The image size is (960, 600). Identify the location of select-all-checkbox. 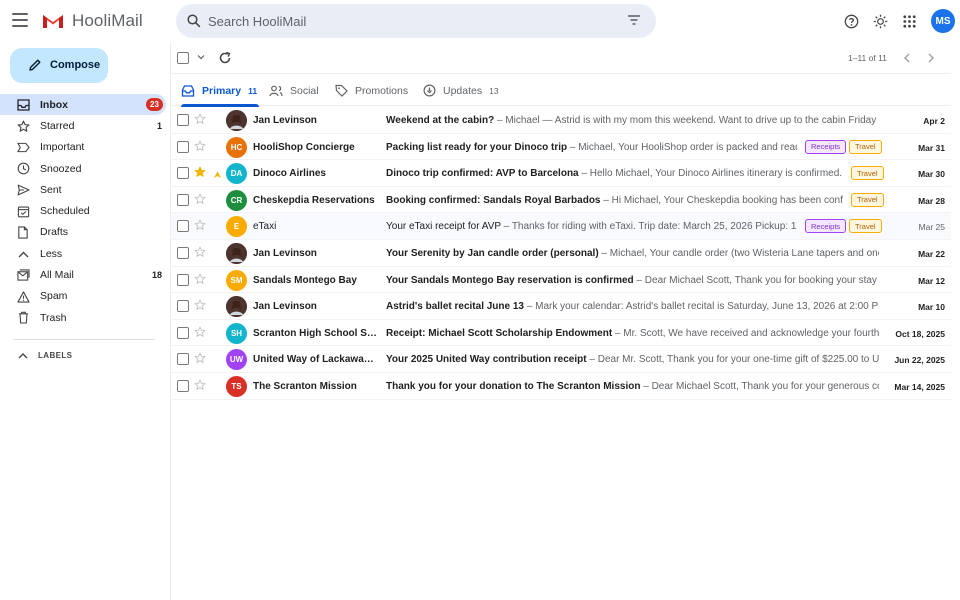
(183, 58).